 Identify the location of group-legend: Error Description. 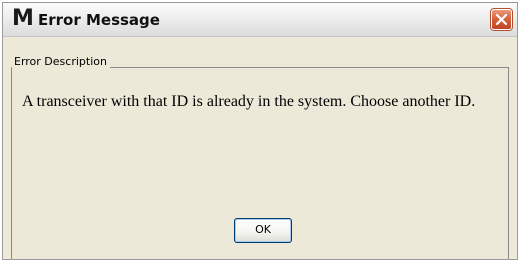
(61, 62).